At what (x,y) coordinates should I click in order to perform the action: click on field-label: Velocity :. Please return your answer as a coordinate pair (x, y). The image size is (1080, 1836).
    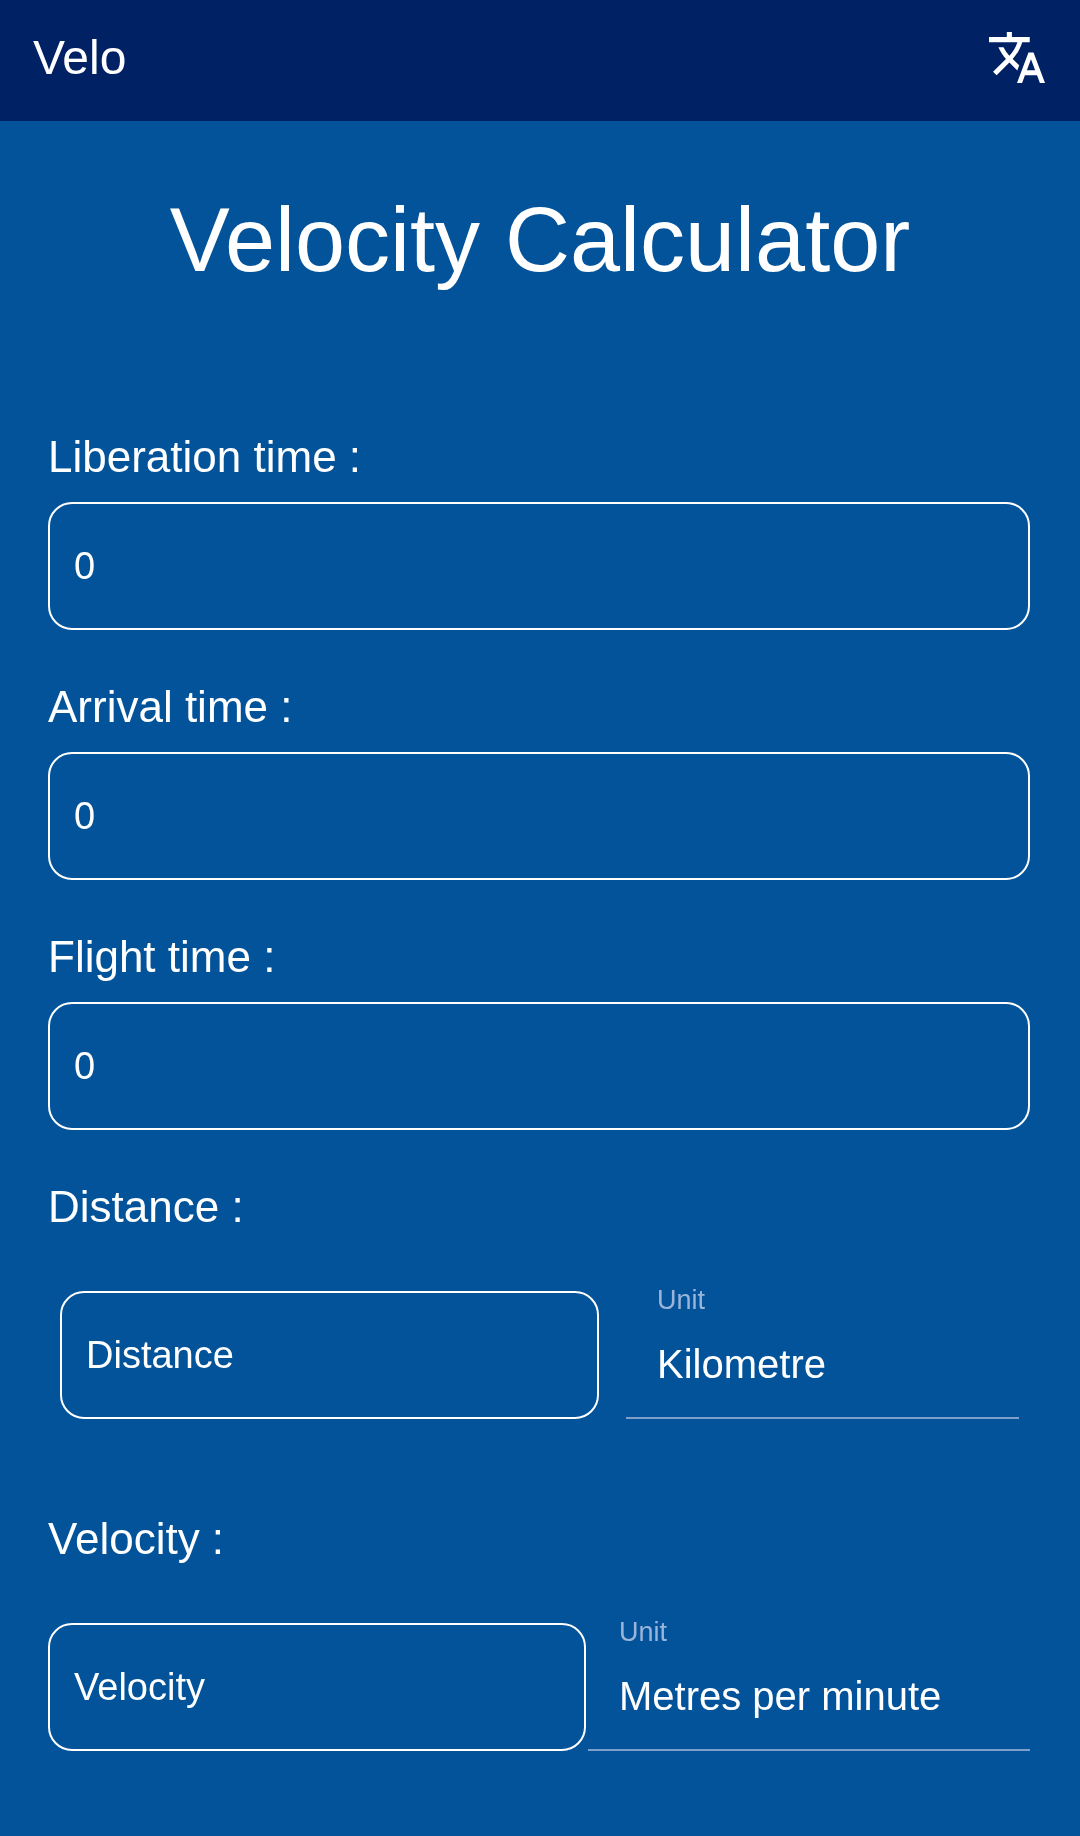
    Looking at the image, I should click on (136, 1539).